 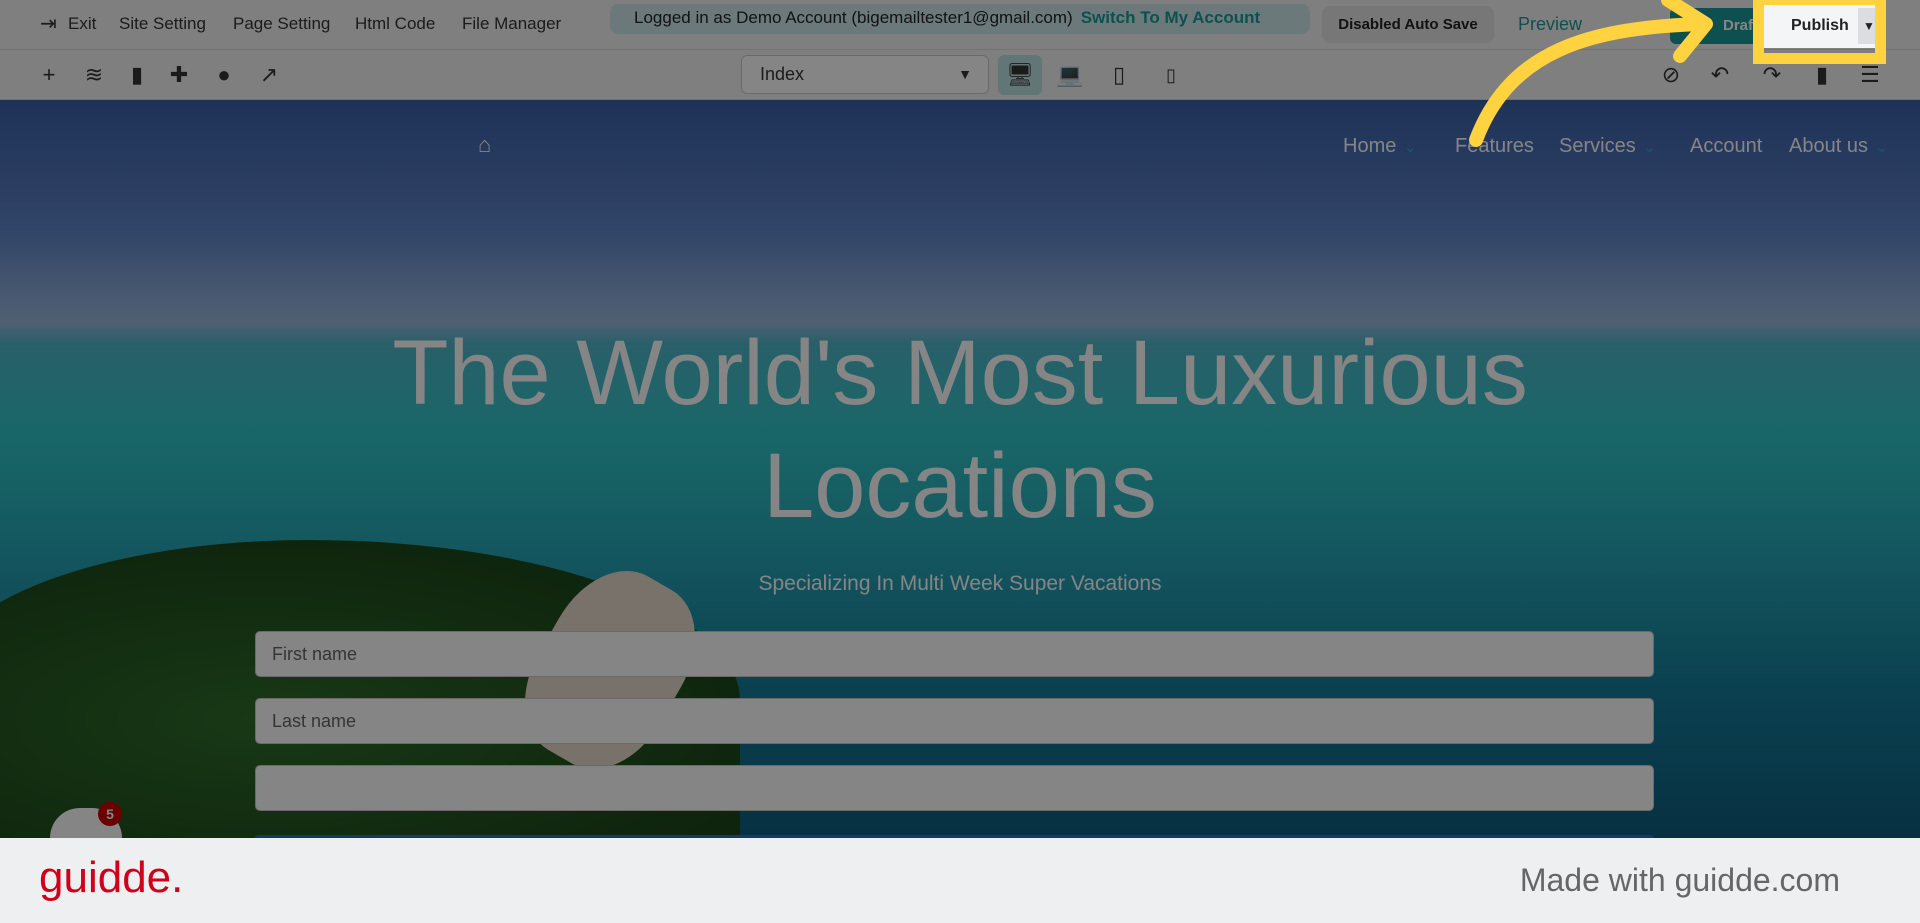 What do you see at coordinates (1726, 146) in the screenshot?
I see `nav-account: Account` at bounding box center [1726, 146].